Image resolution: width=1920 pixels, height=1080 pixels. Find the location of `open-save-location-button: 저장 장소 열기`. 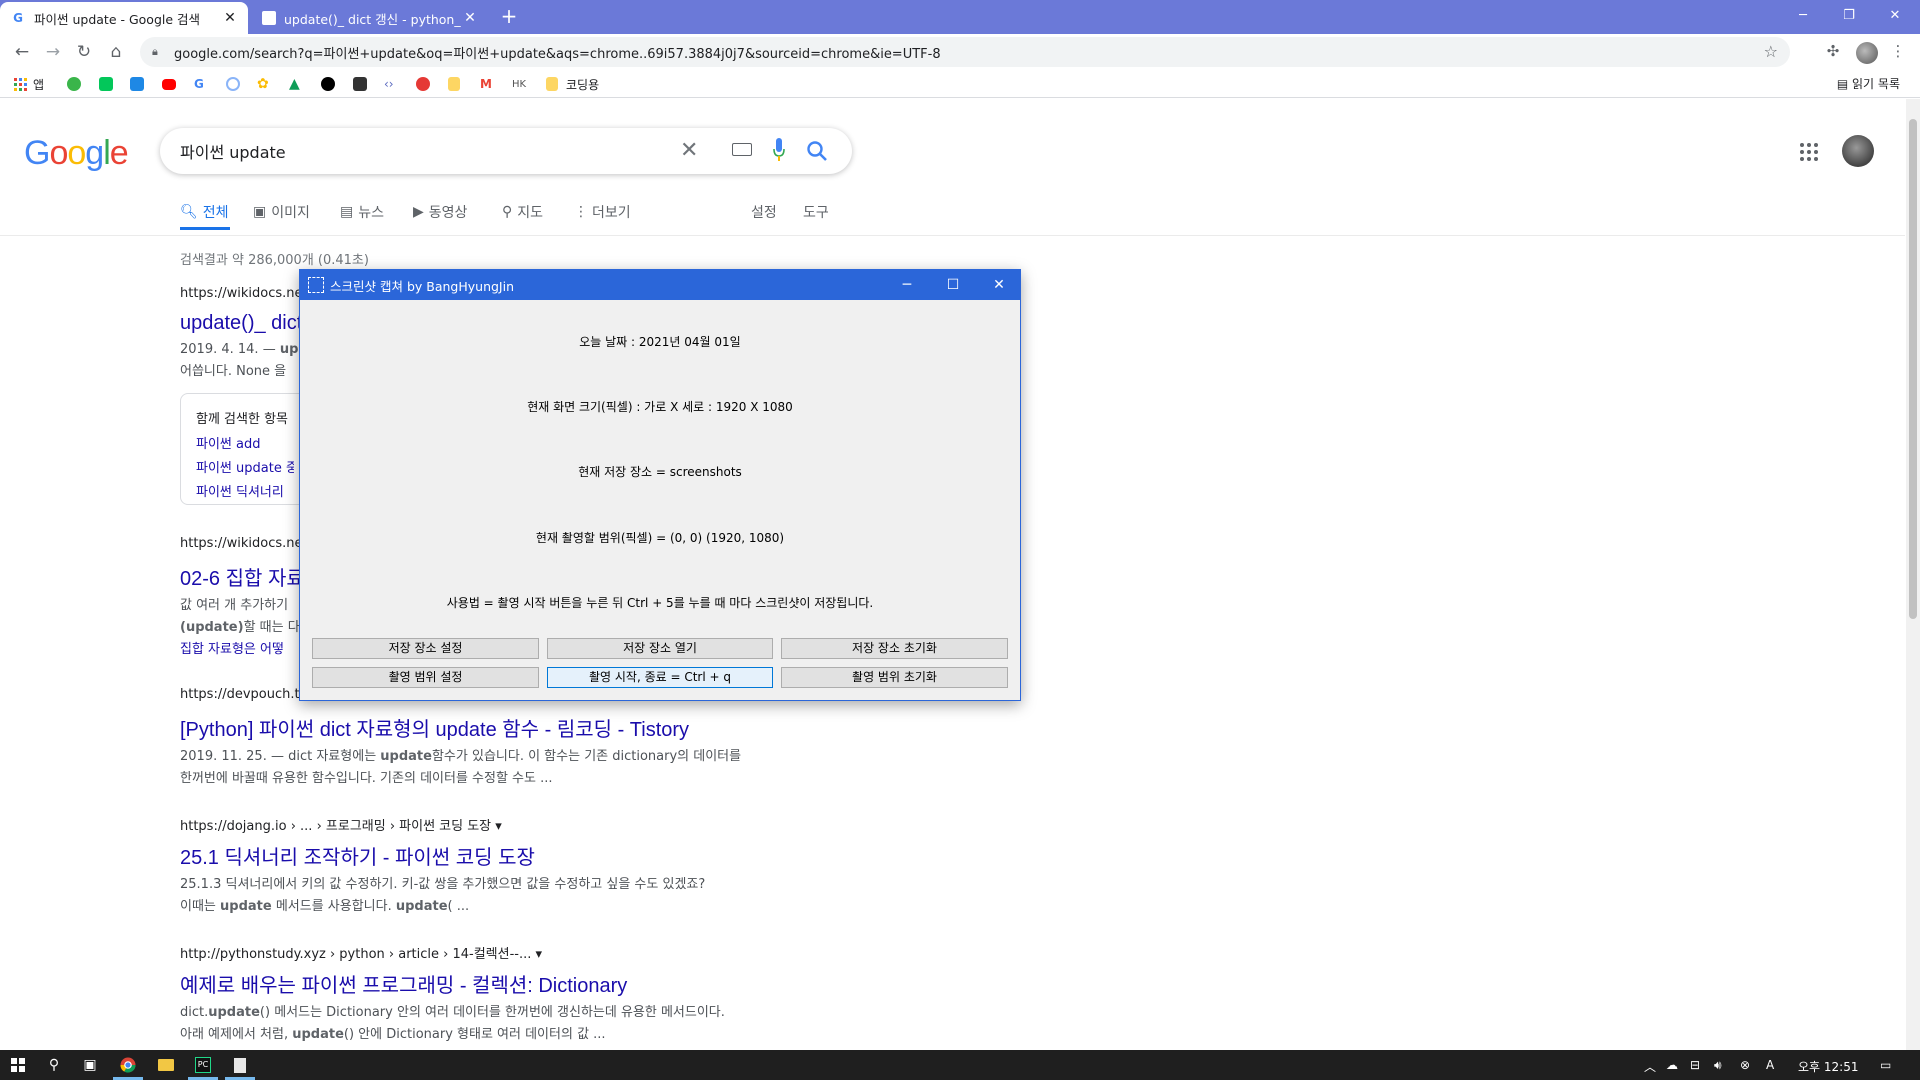

open-save-location-button: 저장 장소 열기 is located at coordinates (660, 648).